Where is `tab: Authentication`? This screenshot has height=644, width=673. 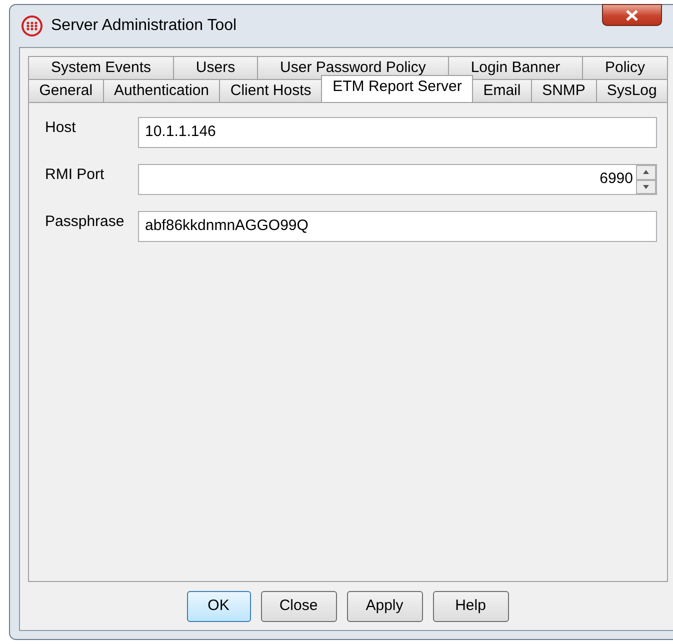 tab: Authentication is located at coordinates (161, 90).